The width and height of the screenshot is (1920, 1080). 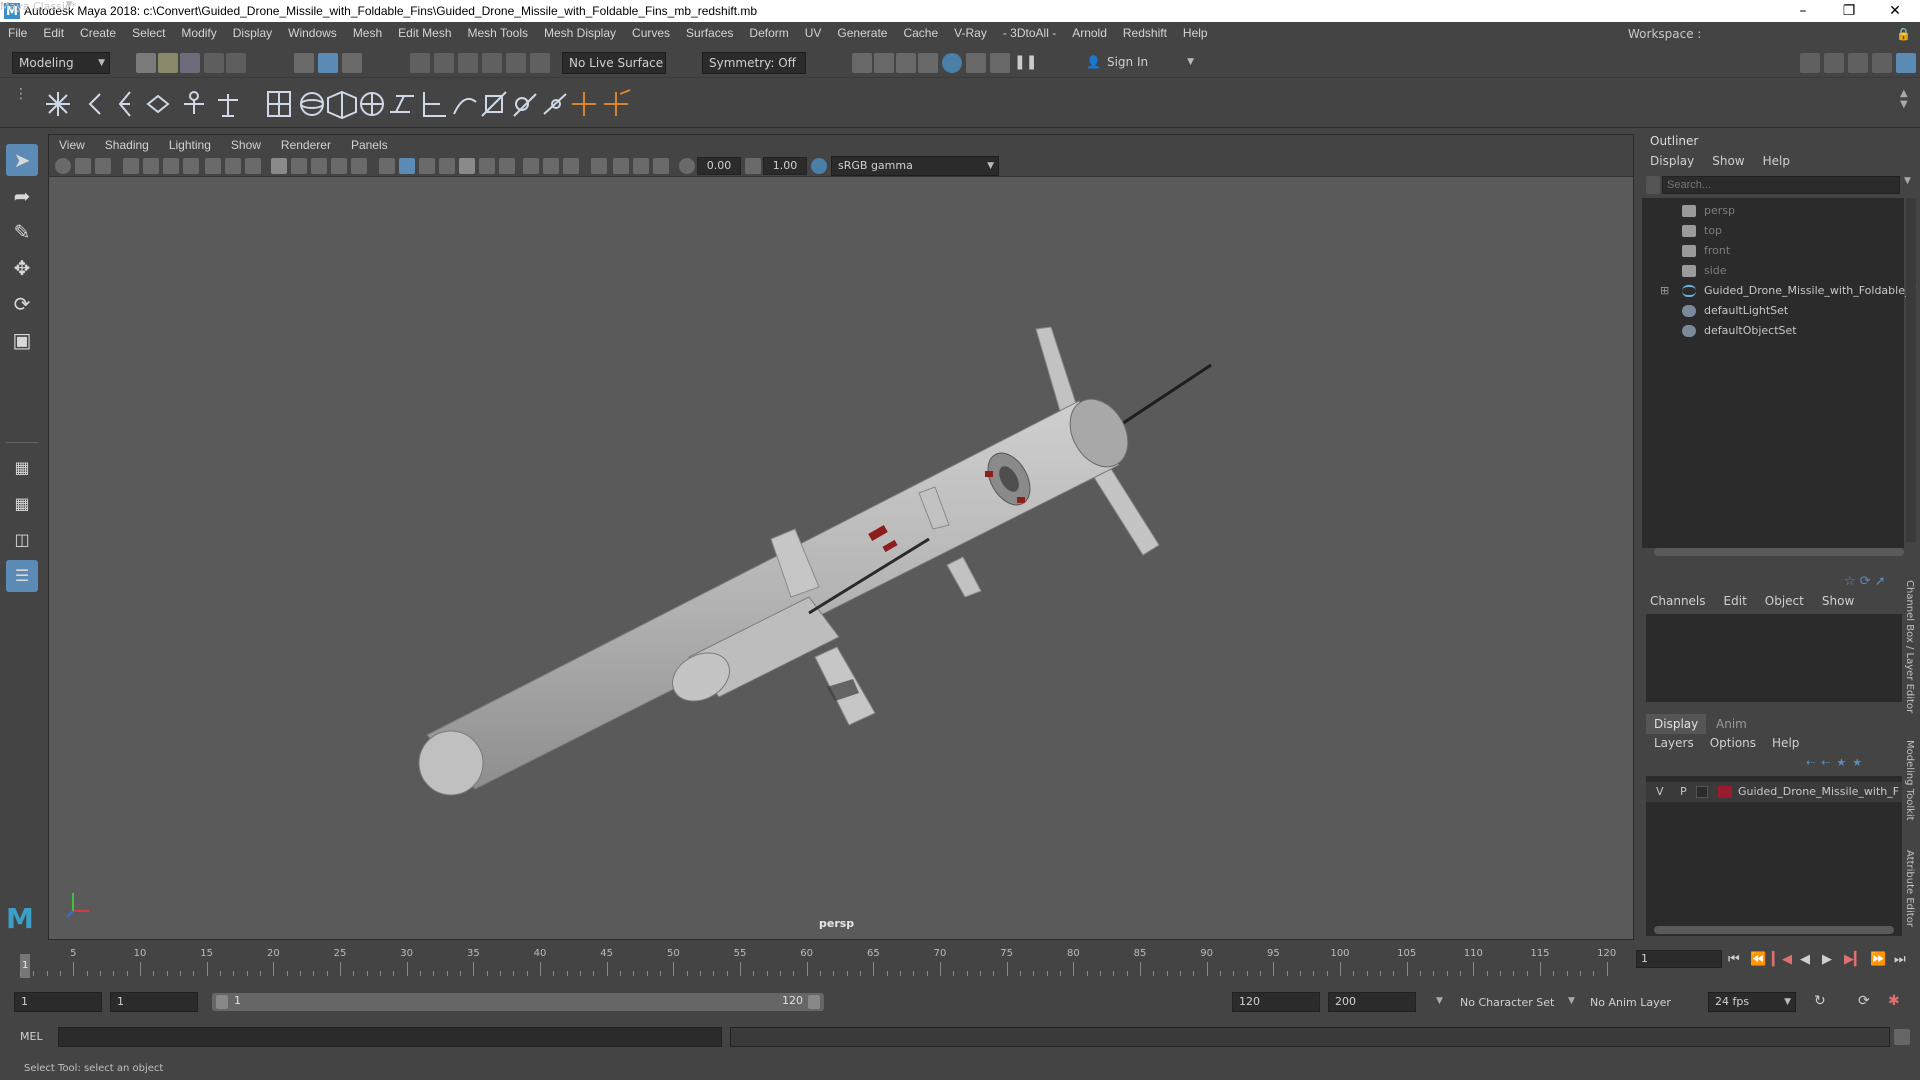 What do you see at coordinates (819, 166) in the screenshot?
I see `color-management-icon` at bounding box center [819, 166].